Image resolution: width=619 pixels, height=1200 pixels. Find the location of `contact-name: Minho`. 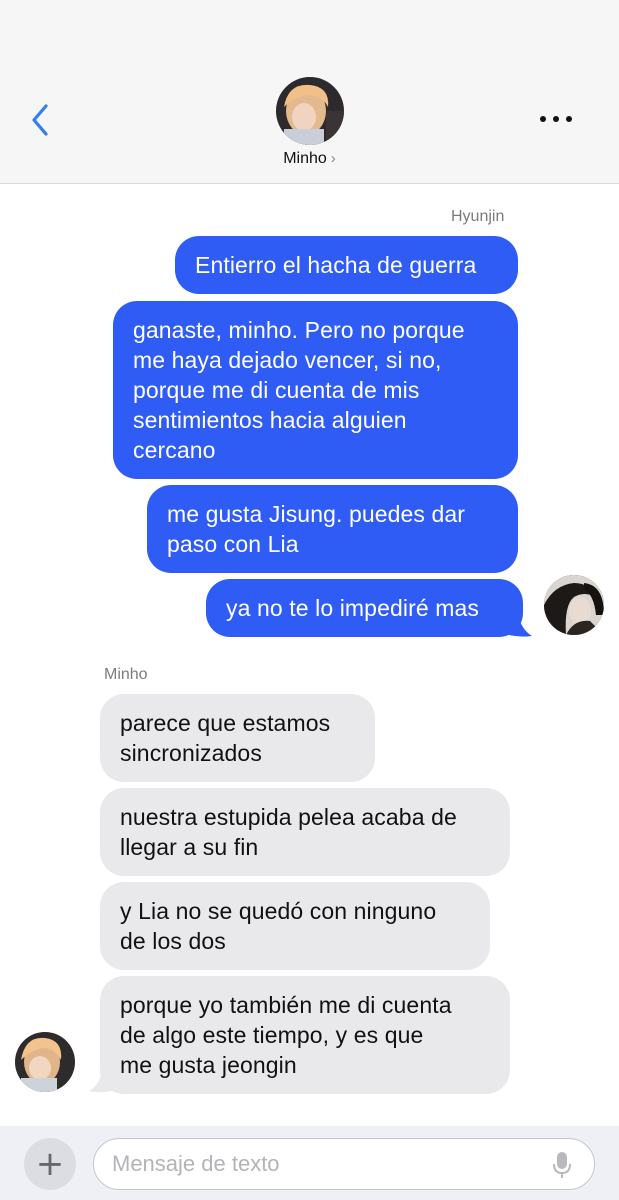

contact-name: Minho is located at coordinates (305, 158).